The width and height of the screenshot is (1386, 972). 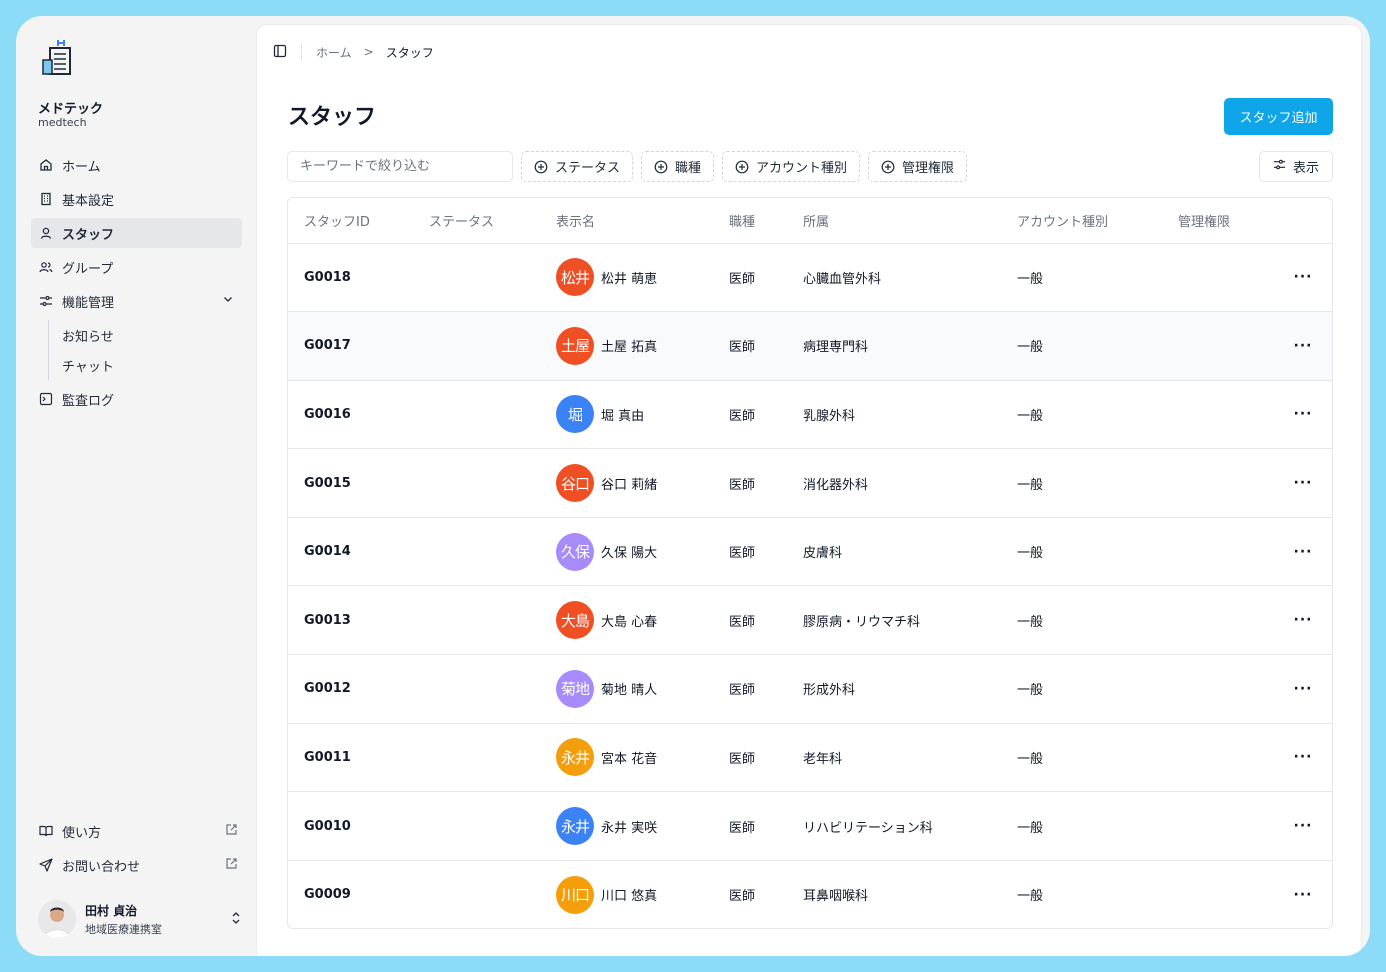 What do you see at coordinates (152, 335) in the screenshot?
I see `sidebar-subitem-notice: お知らせ` at bounding box center [152, 335].